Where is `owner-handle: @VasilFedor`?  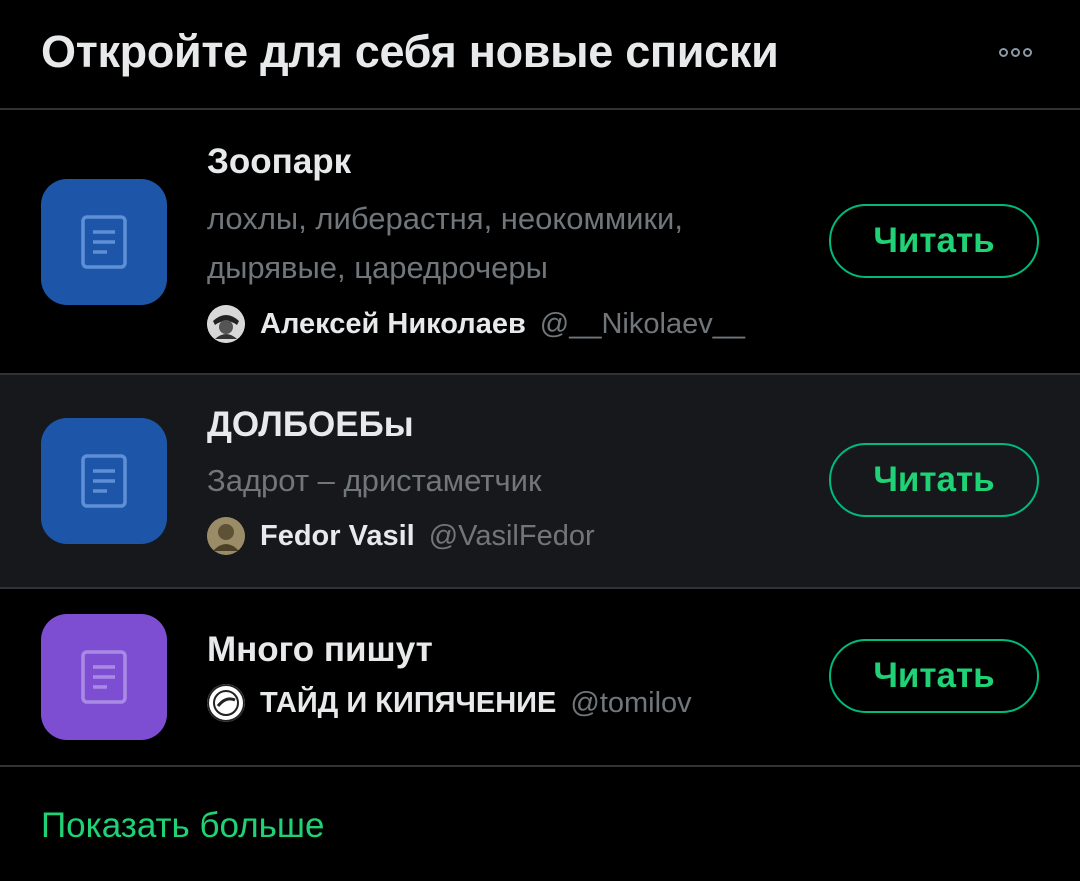
owner-handle: @VasilFedor is located at coordinates (511, 535).